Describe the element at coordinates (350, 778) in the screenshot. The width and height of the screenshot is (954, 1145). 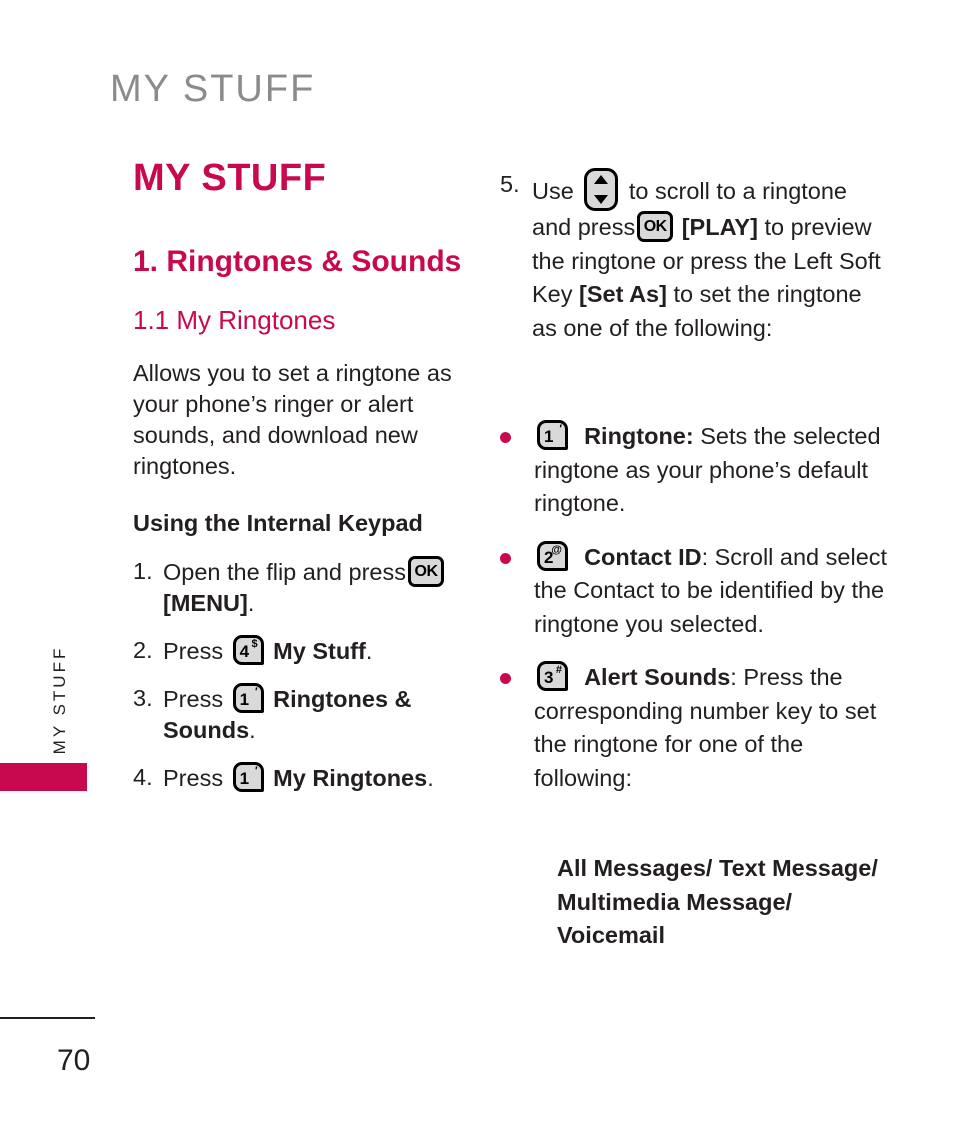
I see `step-bold-term: My Ringtones` at that location.